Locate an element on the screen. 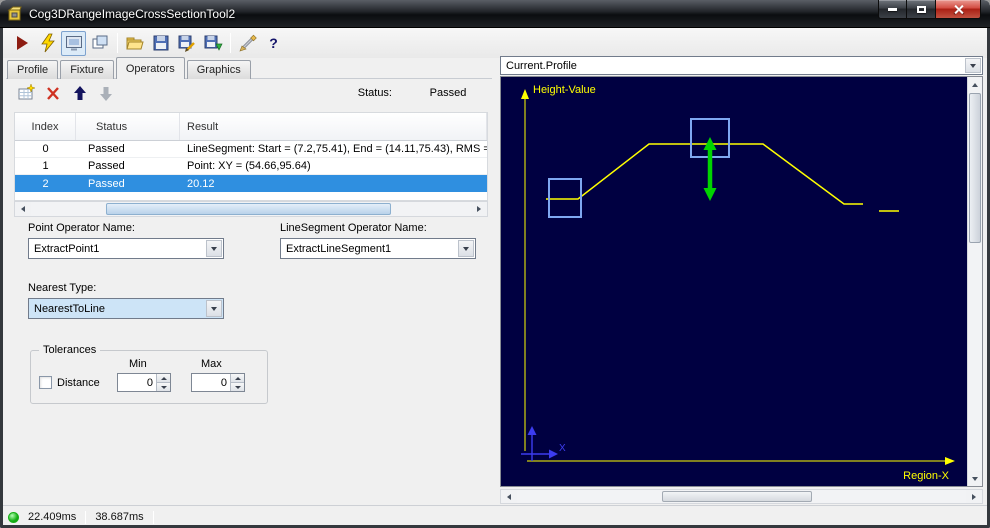  tab-operators: Operators is located at coordinates (150, 68).